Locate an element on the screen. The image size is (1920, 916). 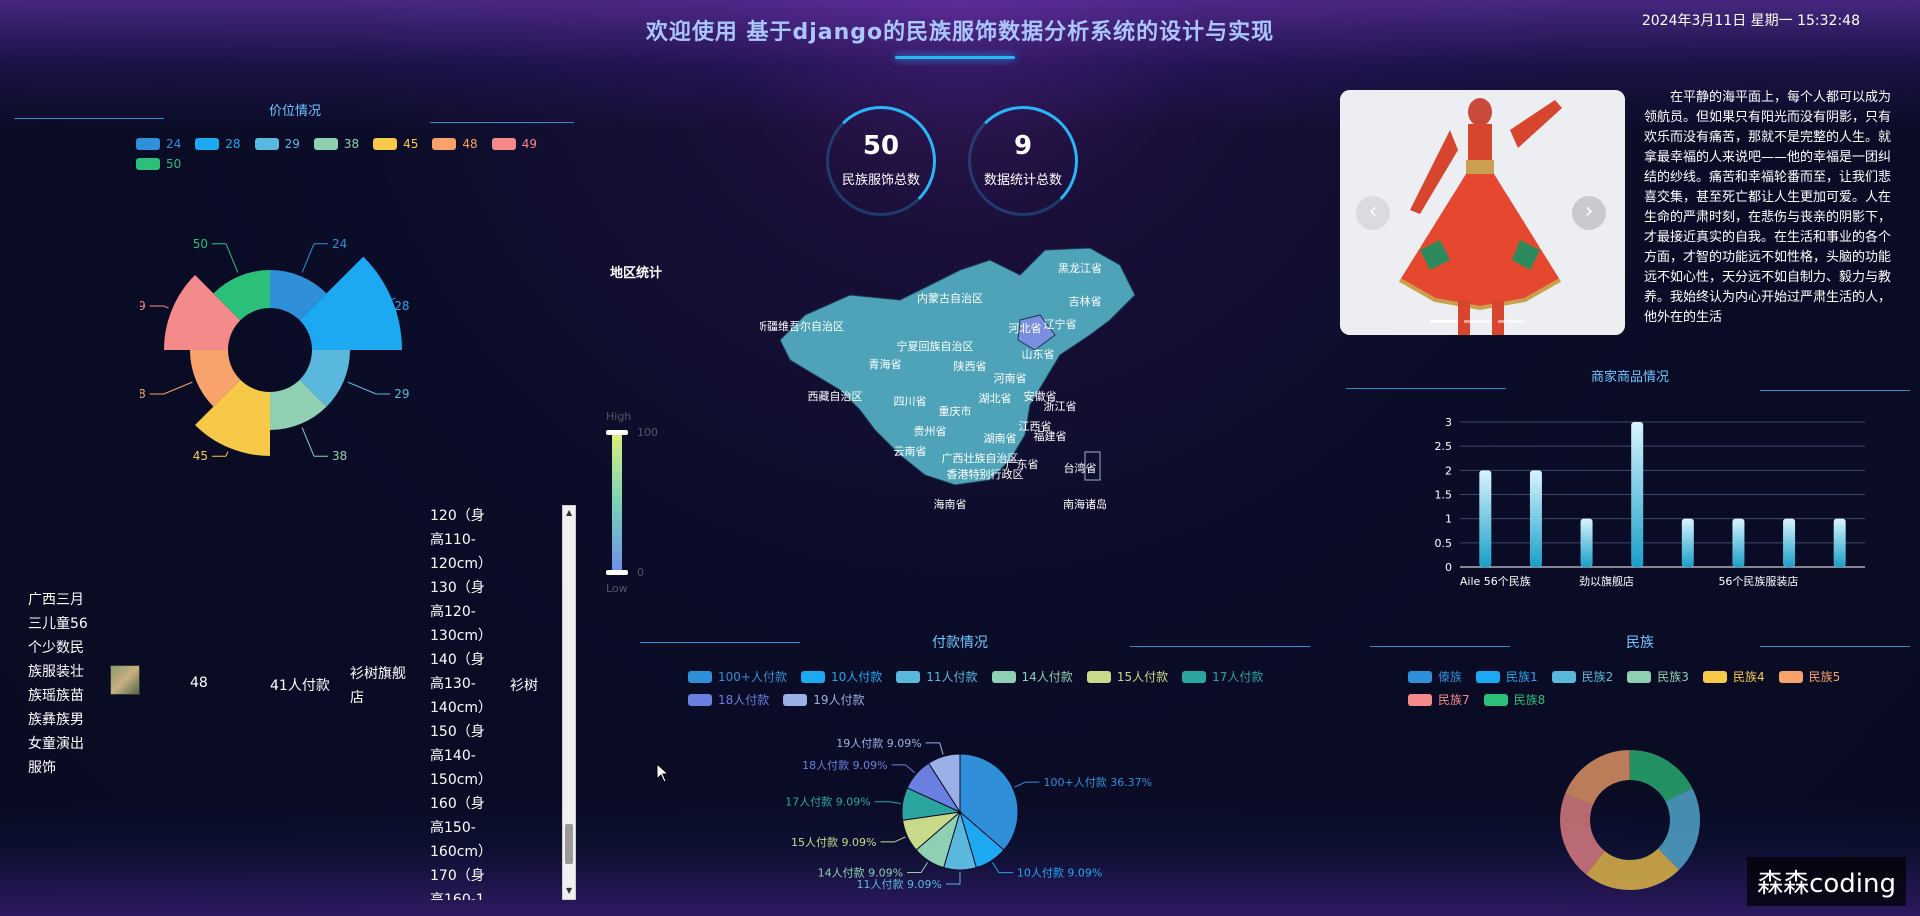
page-title: 欢迎使用 基于django的民族服饰数据分析系统的设计与实现 is located at coordinates (960, 32).